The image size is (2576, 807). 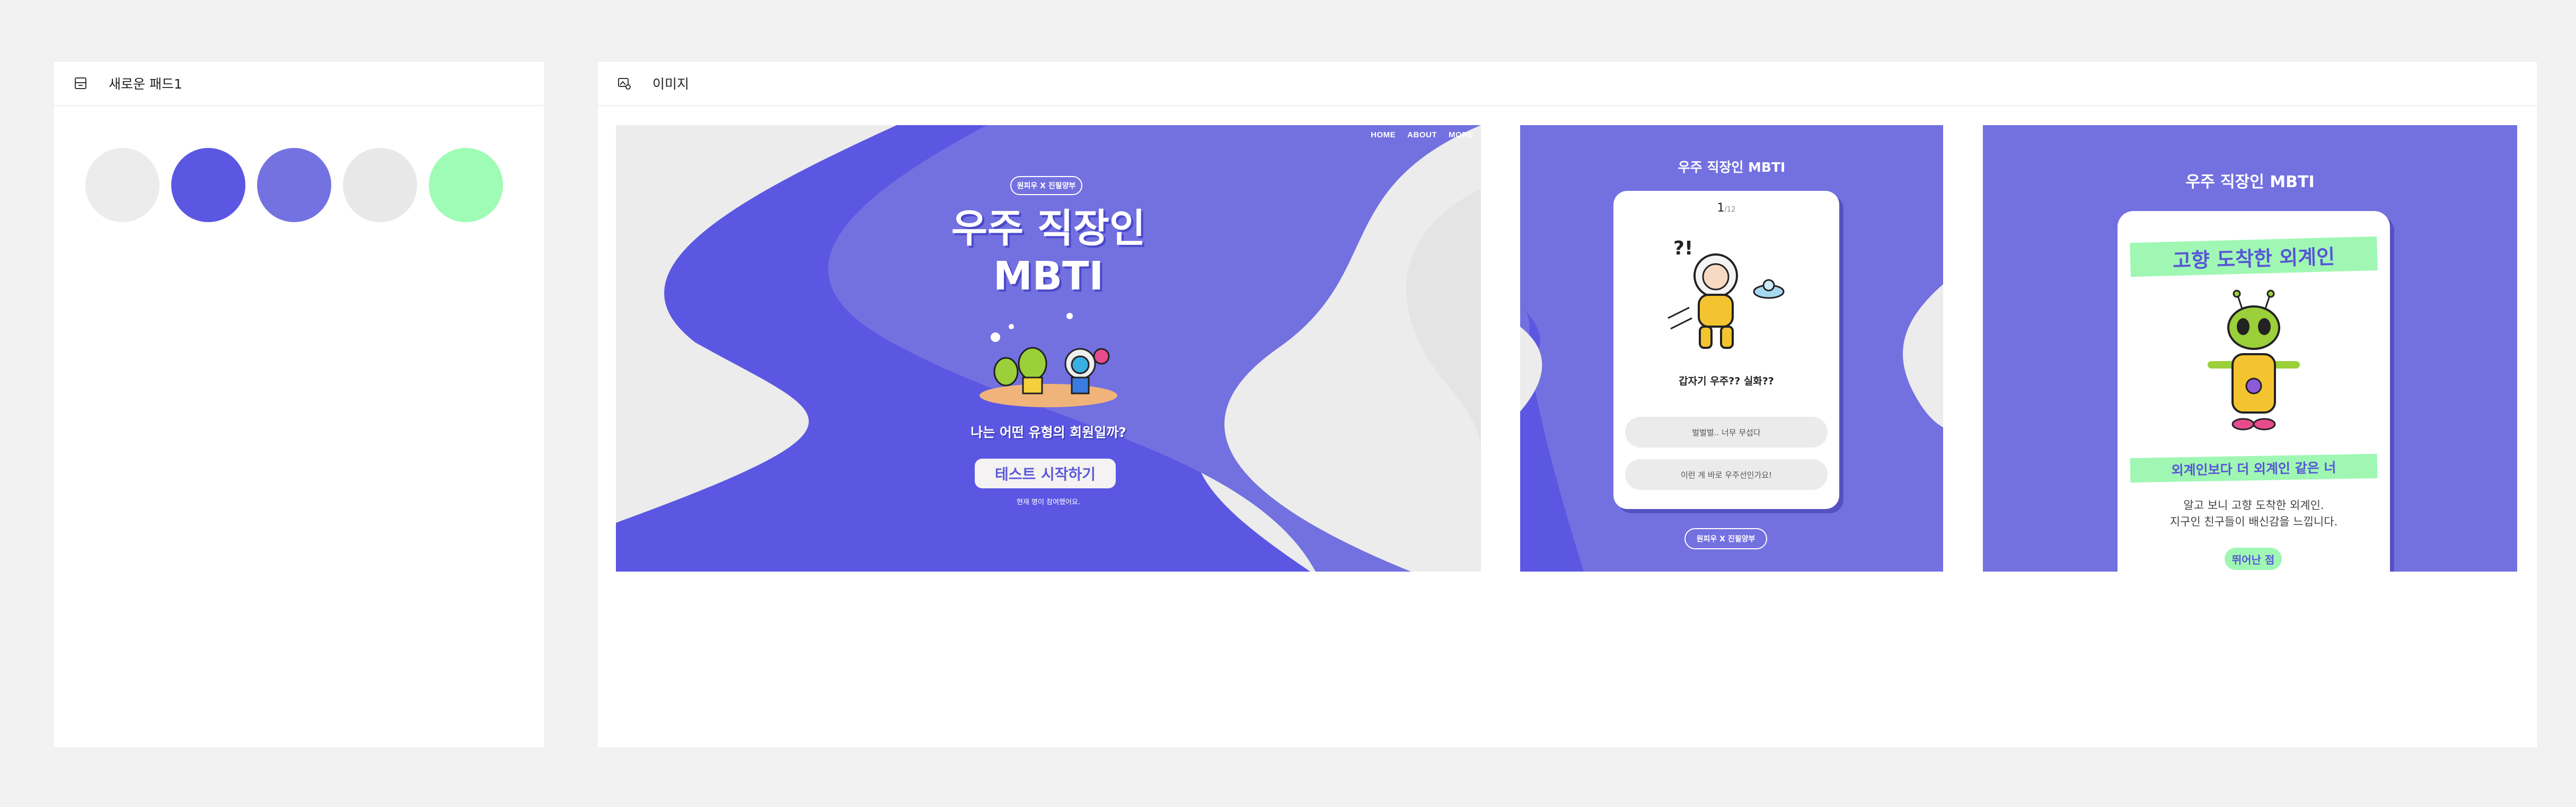 What do you see at coordinates (2253, 521) in the screenshot?
I see `result-description-line2: 지구인 친구들이 배신감을 느낍니다.` at bounding box center [2253, 521].